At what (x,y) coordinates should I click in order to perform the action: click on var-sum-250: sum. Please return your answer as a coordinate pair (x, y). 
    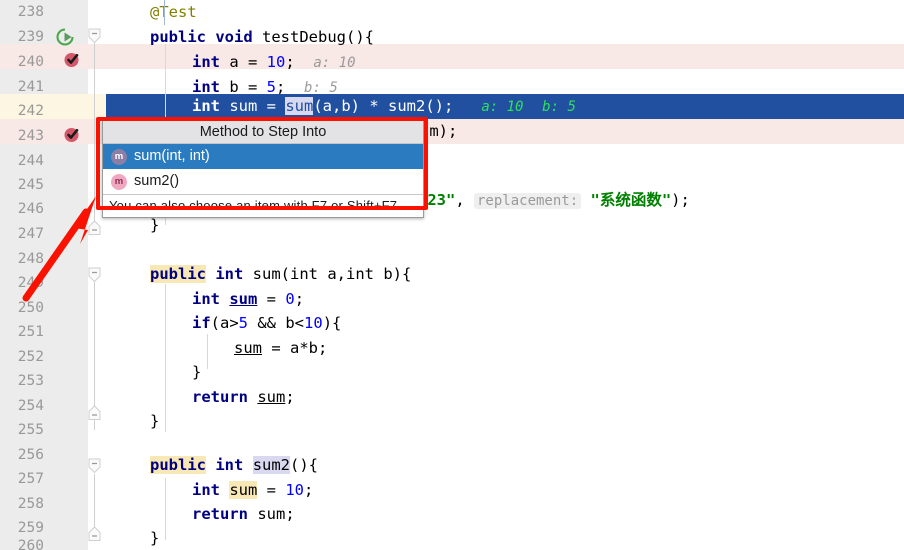
    Looking at the image, I should click on (243, 299).